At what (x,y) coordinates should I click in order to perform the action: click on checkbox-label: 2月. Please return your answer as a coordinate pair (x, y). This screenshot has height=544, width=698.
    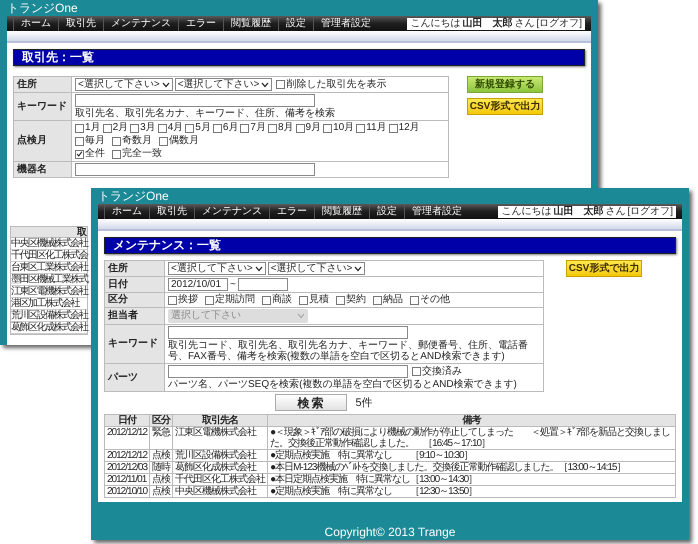
    Looking at the image, I should click on (120, 128).